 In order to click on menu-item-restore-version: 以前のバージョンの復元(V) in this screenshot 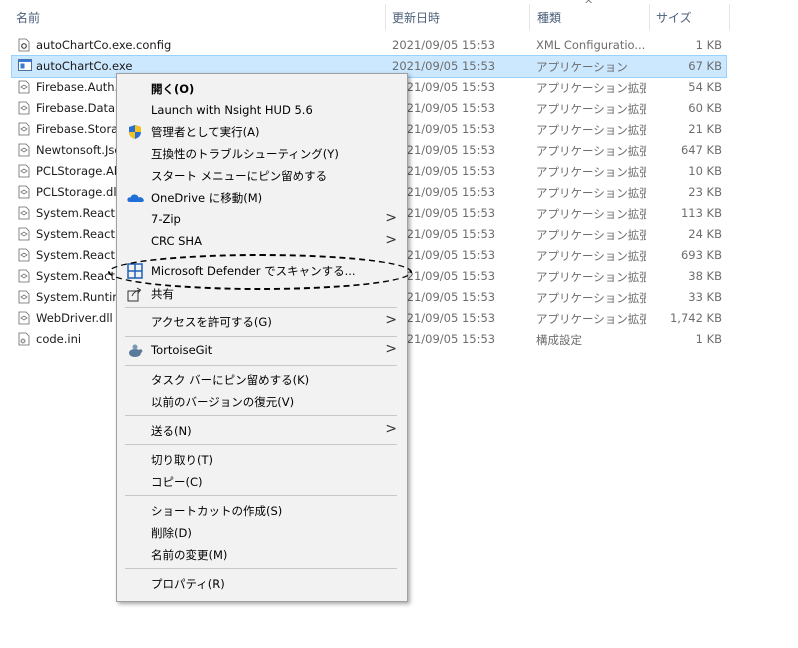, I will do `click(262, 401)`.